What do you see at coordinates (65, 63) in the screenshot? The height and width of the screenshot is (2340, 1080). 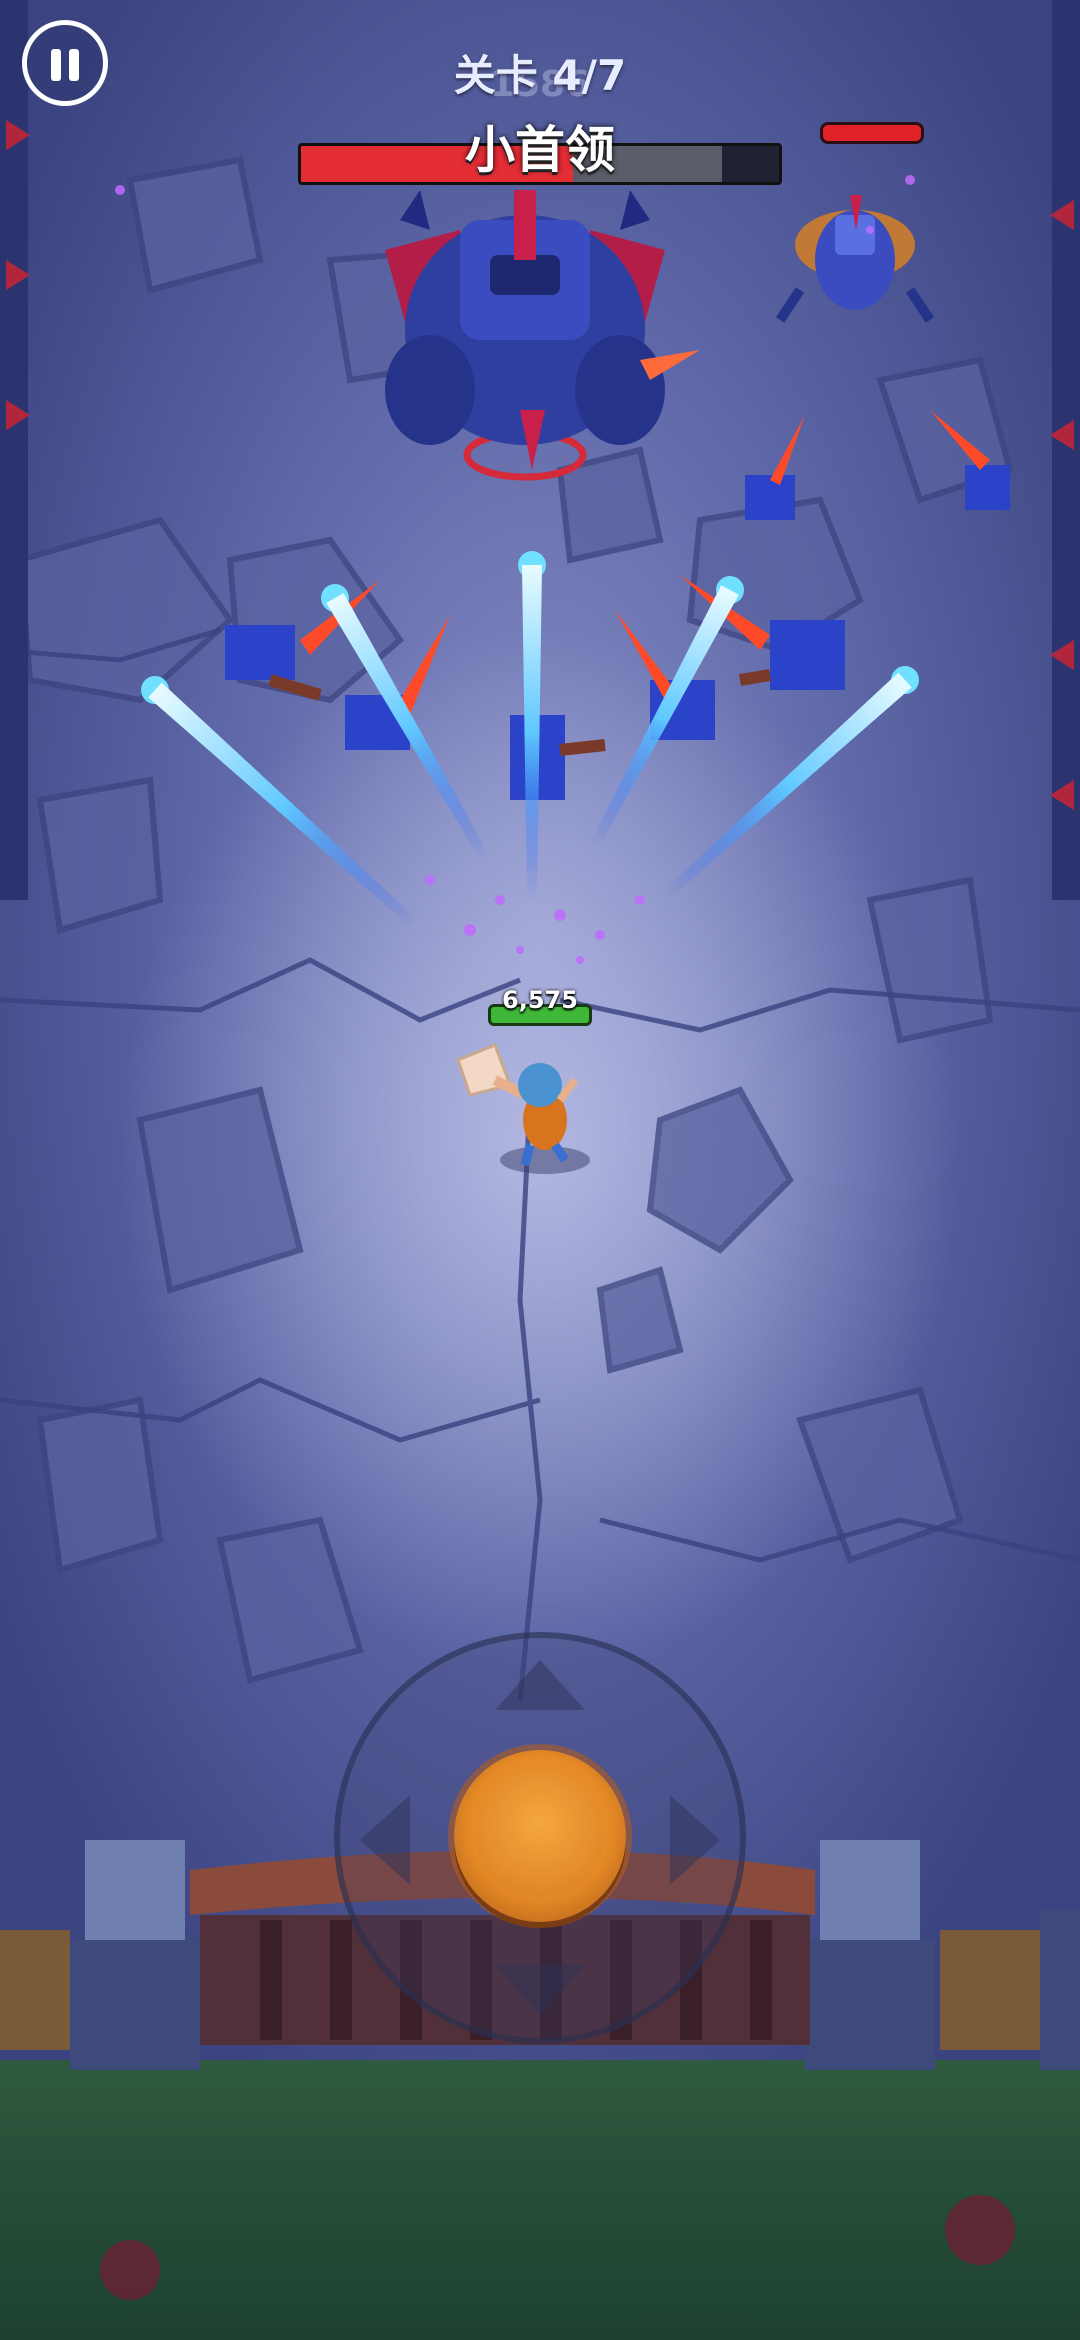 I see `pause-button` at bounding box center [65, 63].